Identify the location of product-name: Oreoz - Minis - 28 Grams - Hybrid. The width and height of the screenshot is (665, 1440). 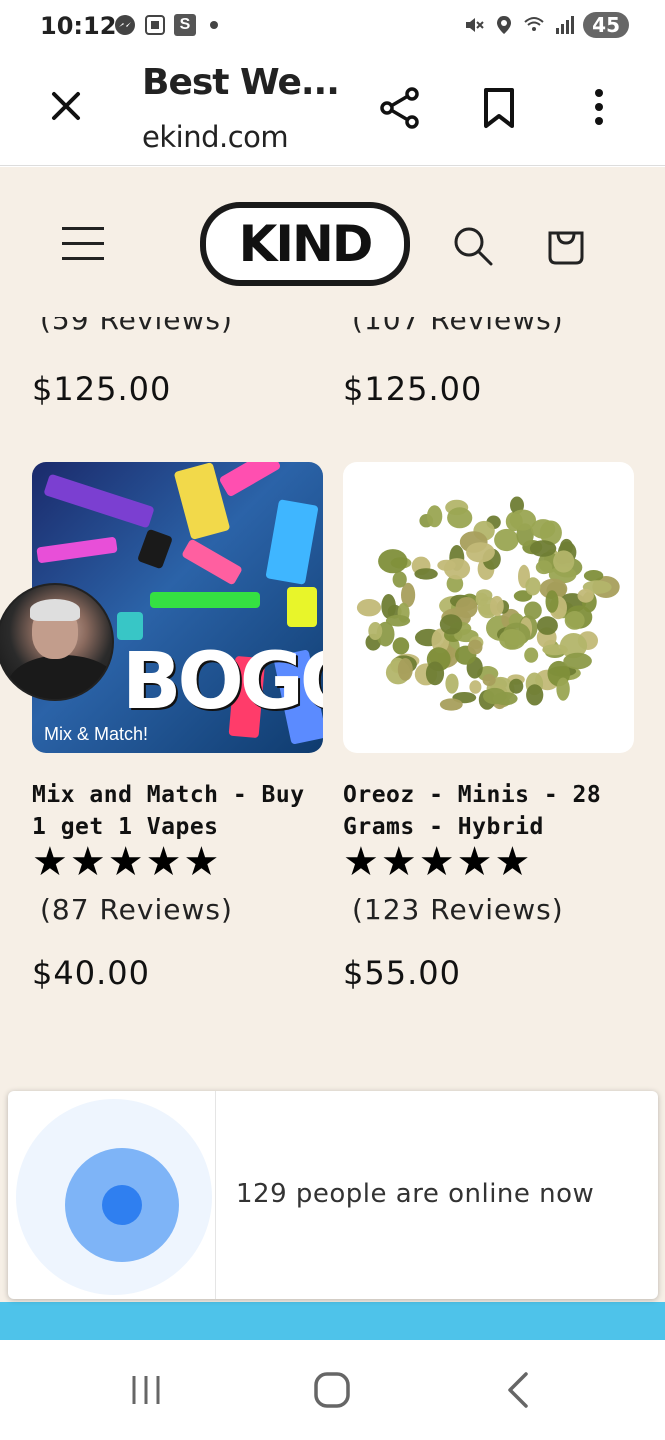
(493, 811).